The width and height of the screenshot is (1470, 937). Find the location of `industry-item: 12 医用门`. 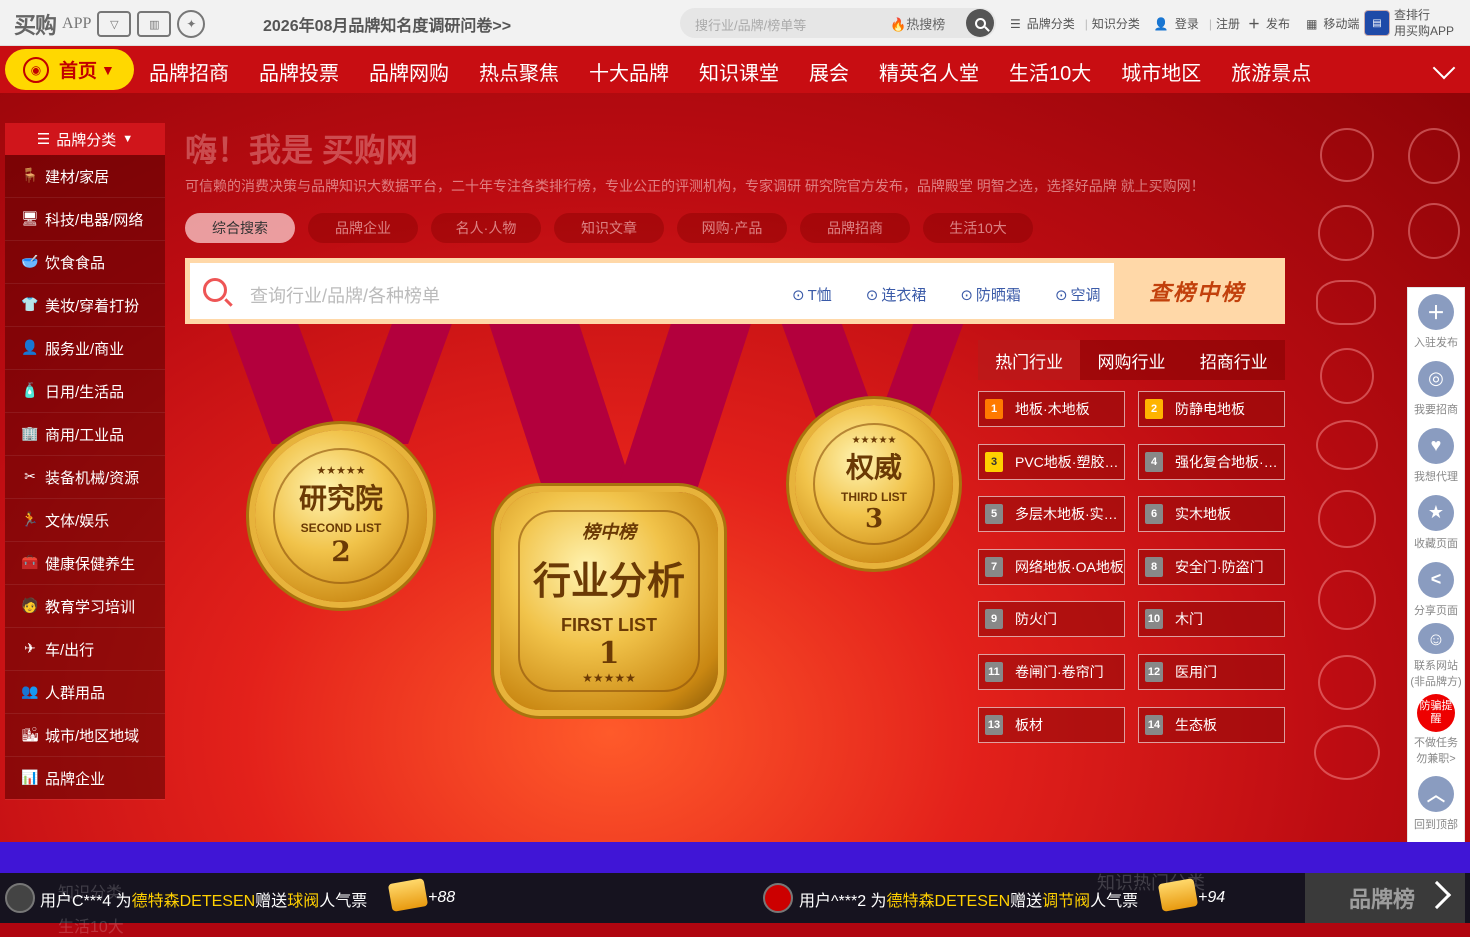

industry-item: 12 医用门 is located at coordinates (1211, 672).